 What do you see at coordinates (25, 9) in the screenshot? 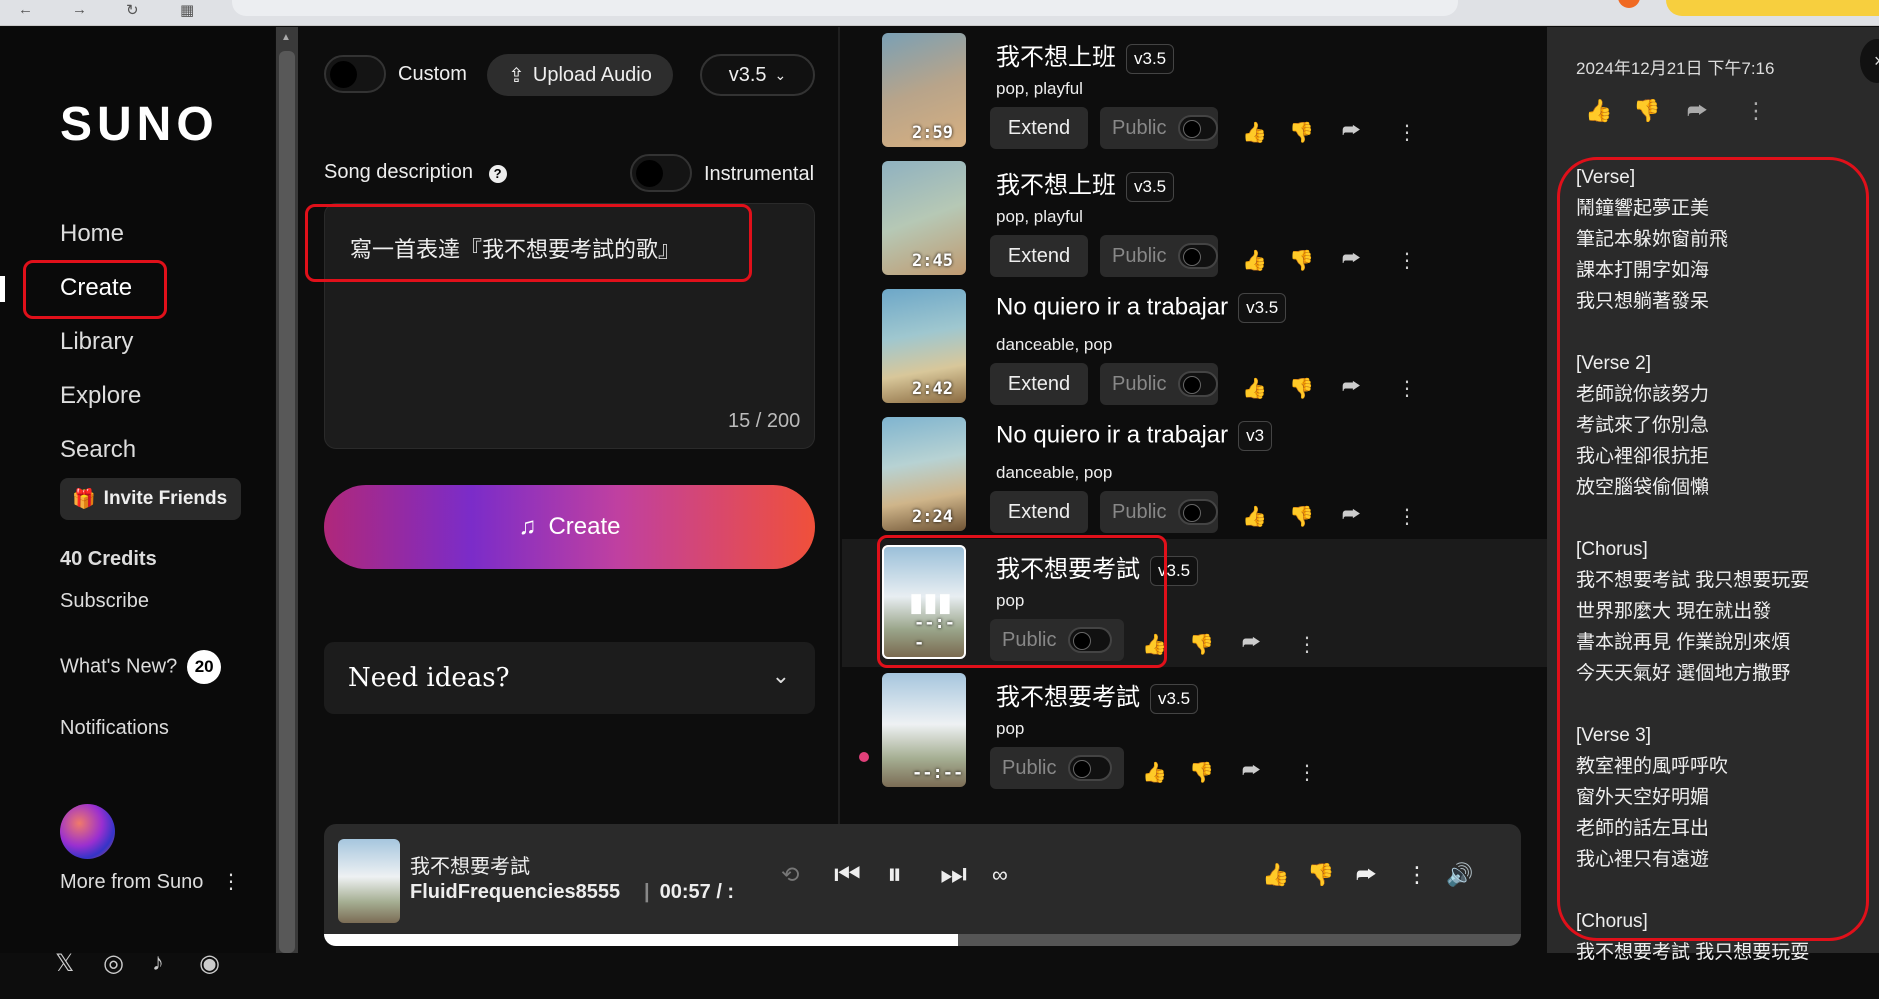
I see `back-icon: ←` at bounding box center [25, 9].